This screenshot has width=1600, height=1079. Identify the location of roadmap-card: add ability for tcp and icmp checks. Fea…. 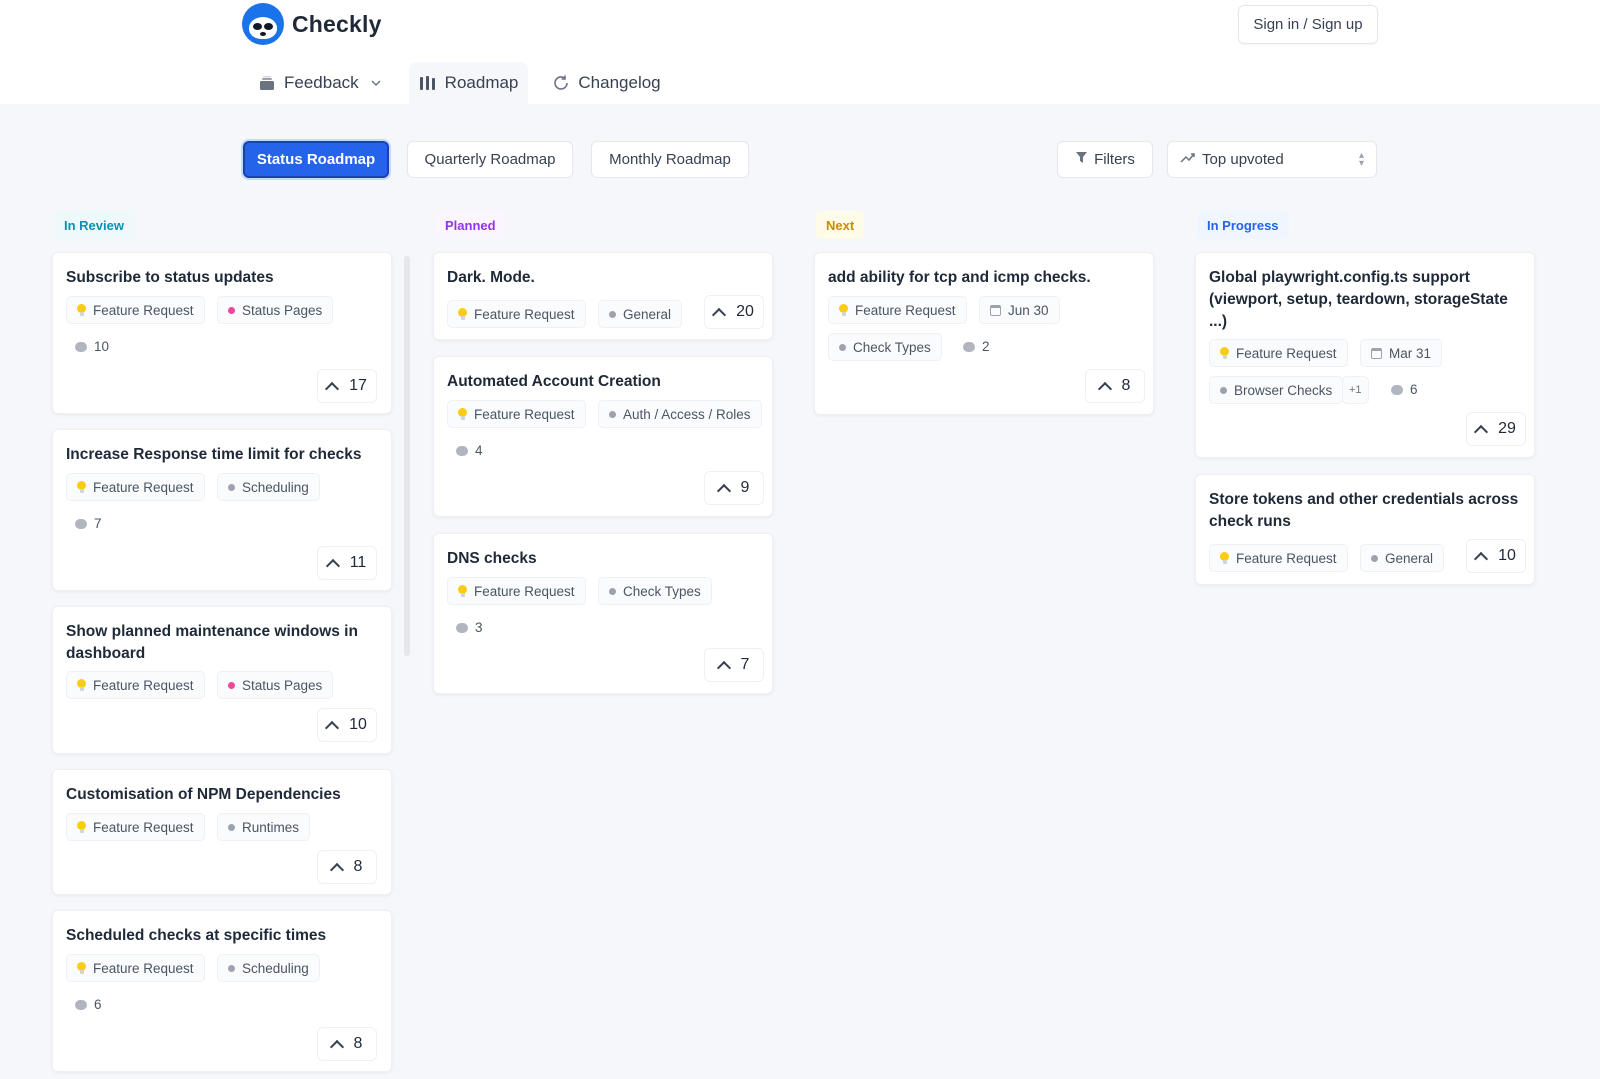
(984, 333).